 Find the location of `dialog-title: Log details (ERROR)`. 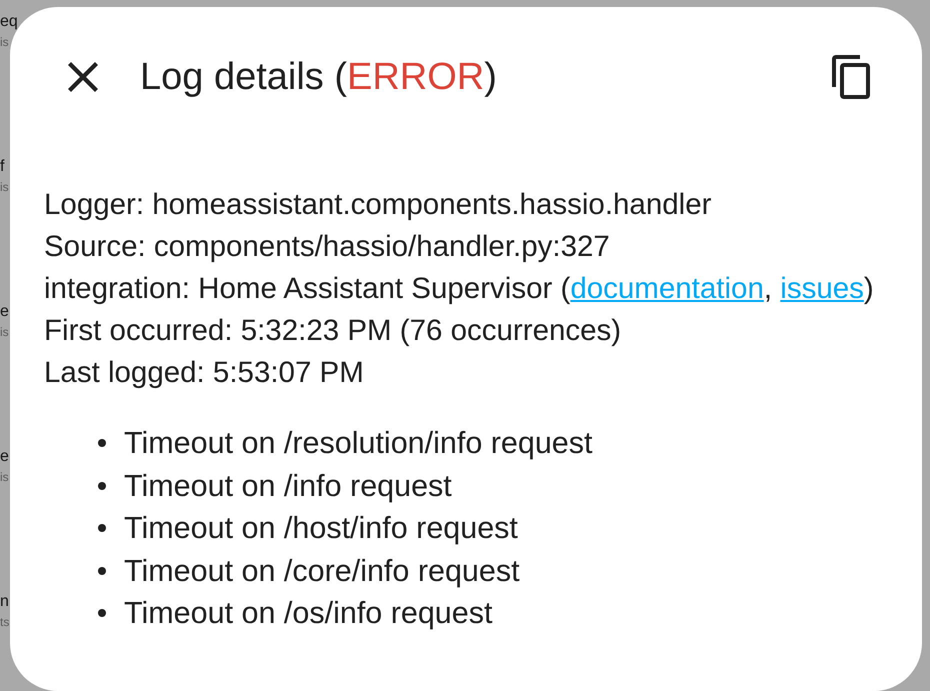

dialog-title: Log details (ERROR) is located at coordinates (319, 77).